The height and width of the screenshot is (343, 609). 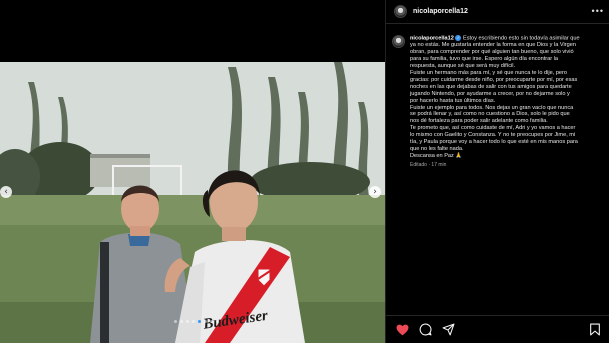 I want to click on heart-icon, so click(x=402, y=329).